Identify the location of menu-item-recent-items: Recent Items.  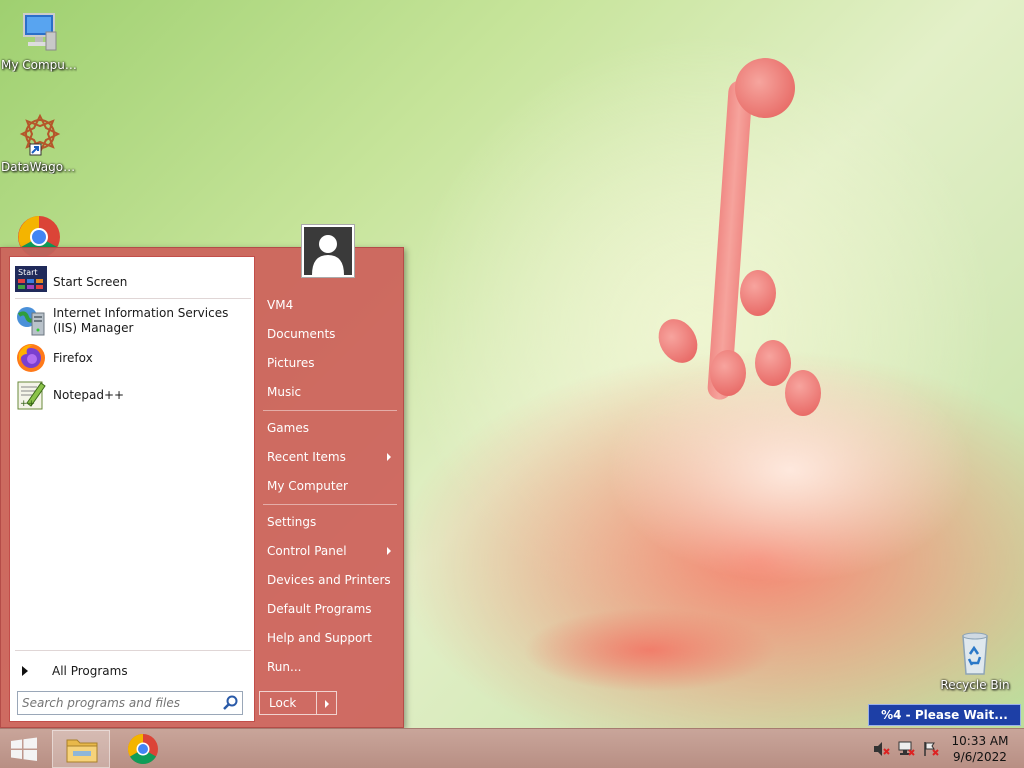
(329, 457).